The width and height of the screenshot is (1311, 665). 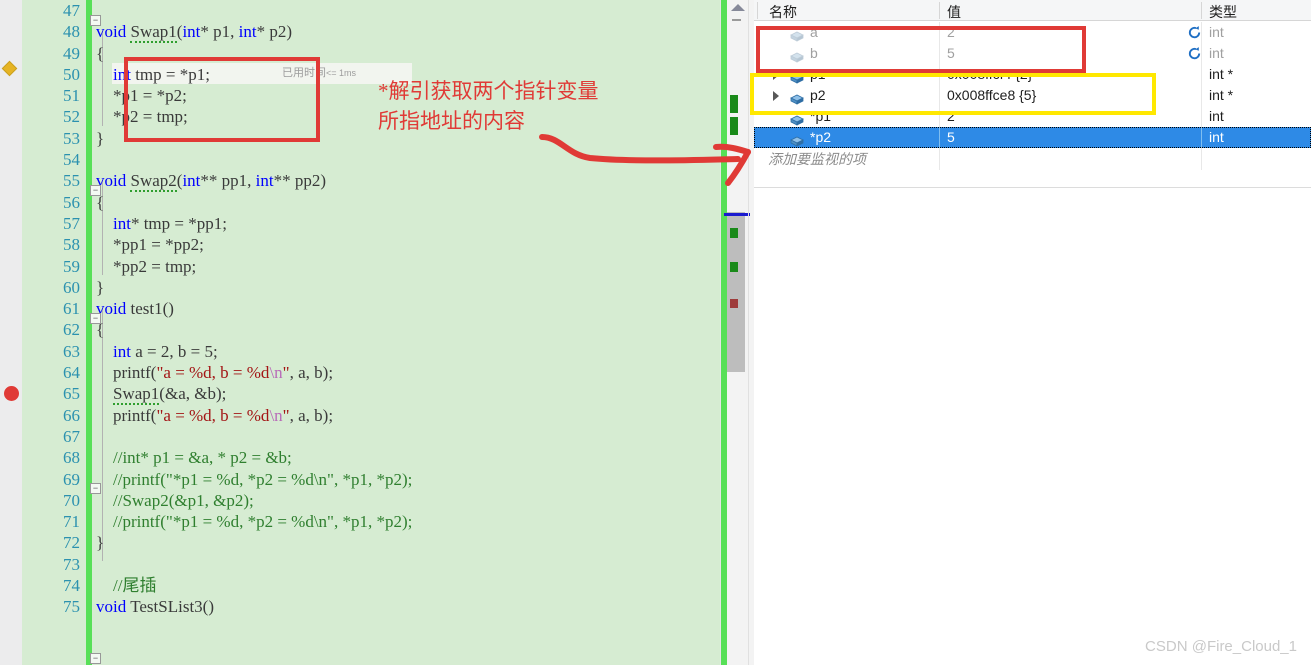 I want to click on watermark: CSDN @Fire_Cloud_1, so click(x=1221, y=646).